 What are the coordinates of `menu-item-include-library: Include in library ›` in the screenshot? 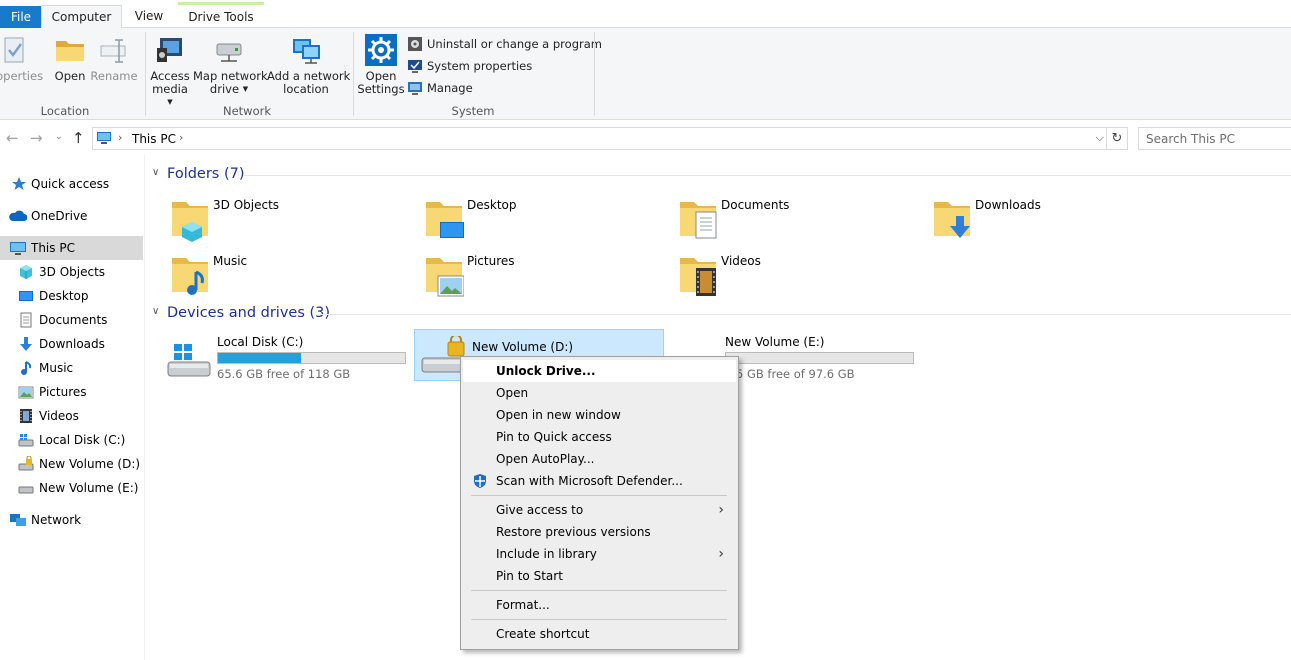 It's located at (599, 554).